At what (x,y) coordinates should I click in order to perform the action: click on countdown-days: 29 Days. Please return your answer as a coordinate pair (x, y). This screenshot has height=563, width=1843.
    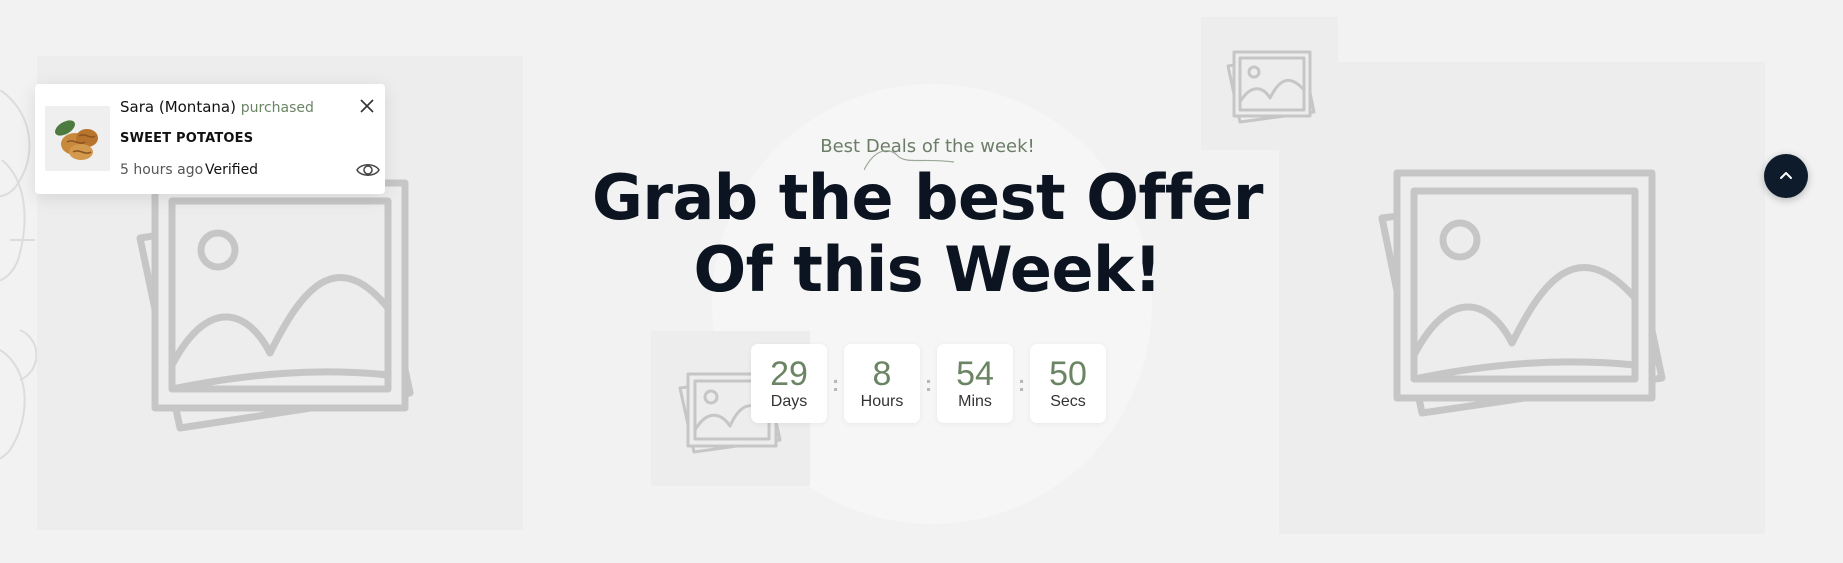
    Looking at the image, I should click on (789, 383).